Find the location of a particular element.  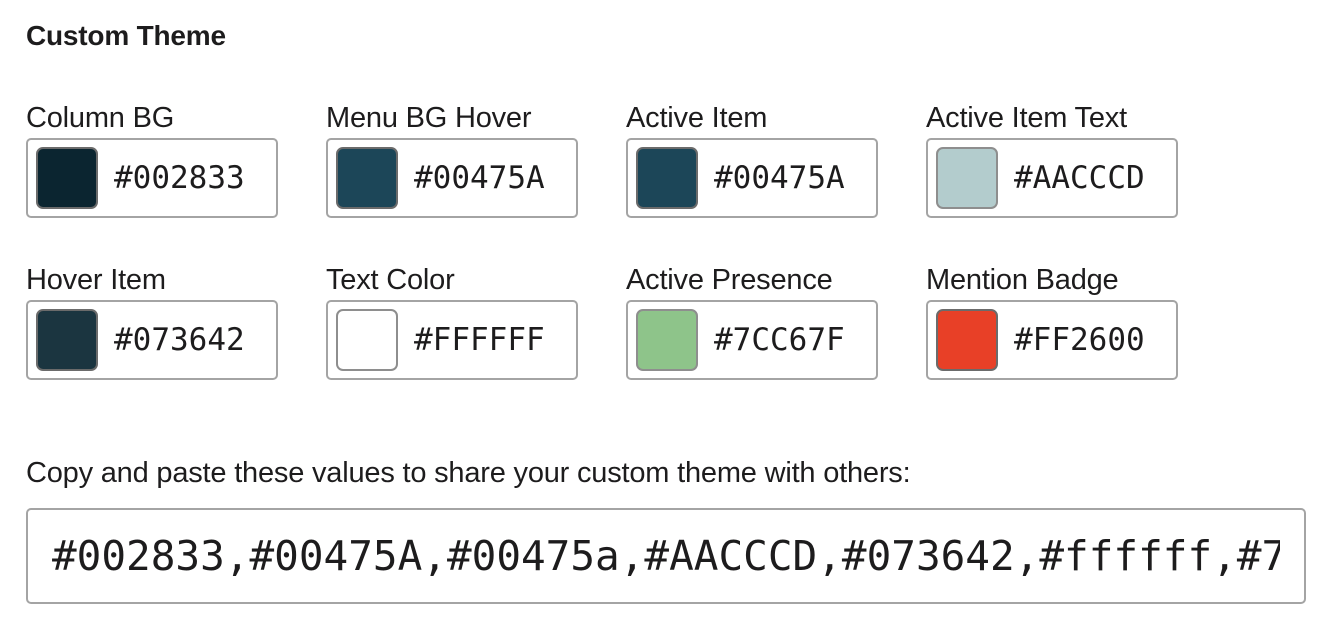

swatch-label: Text Color is located at coordinates (390, 280).